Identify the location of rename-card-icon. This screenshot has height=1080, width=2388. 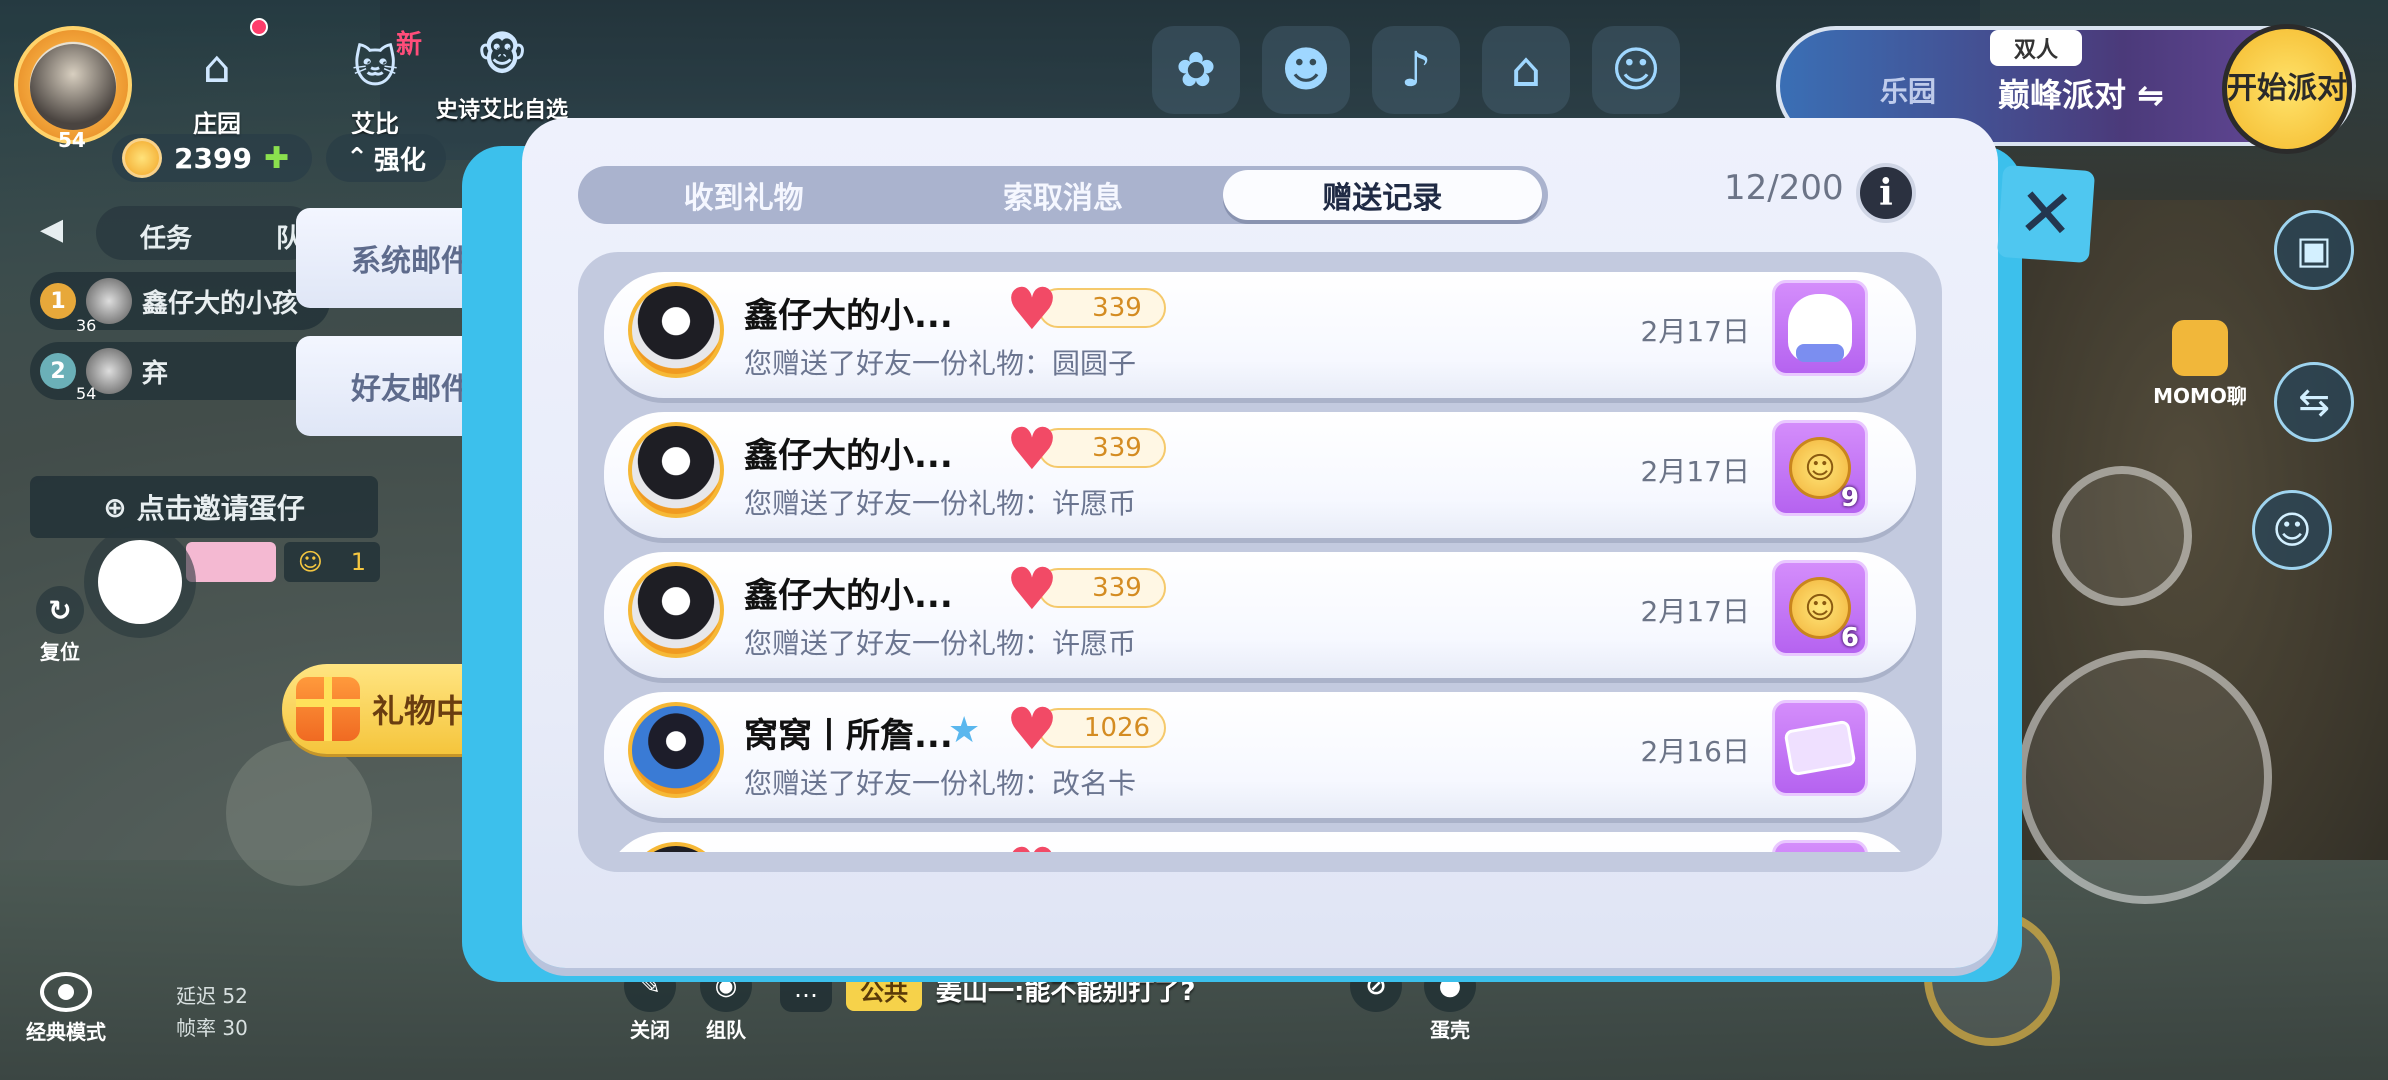
(1820, 748).